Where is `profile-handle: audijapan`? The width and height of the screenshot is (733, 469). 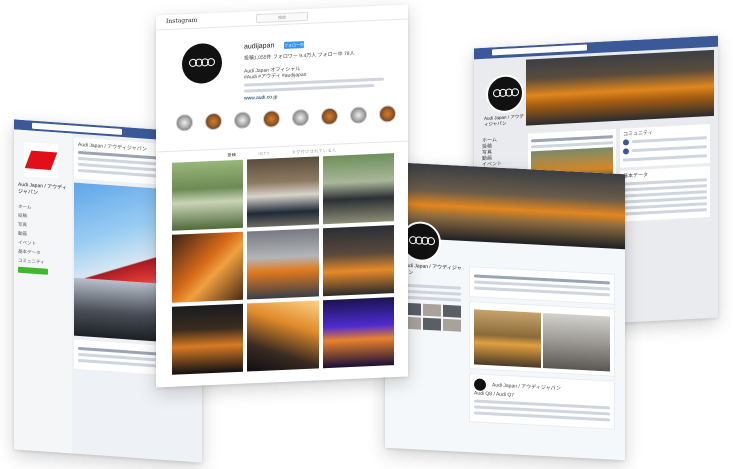 profile-handle: audijapan is located at coordinates (259, 46).